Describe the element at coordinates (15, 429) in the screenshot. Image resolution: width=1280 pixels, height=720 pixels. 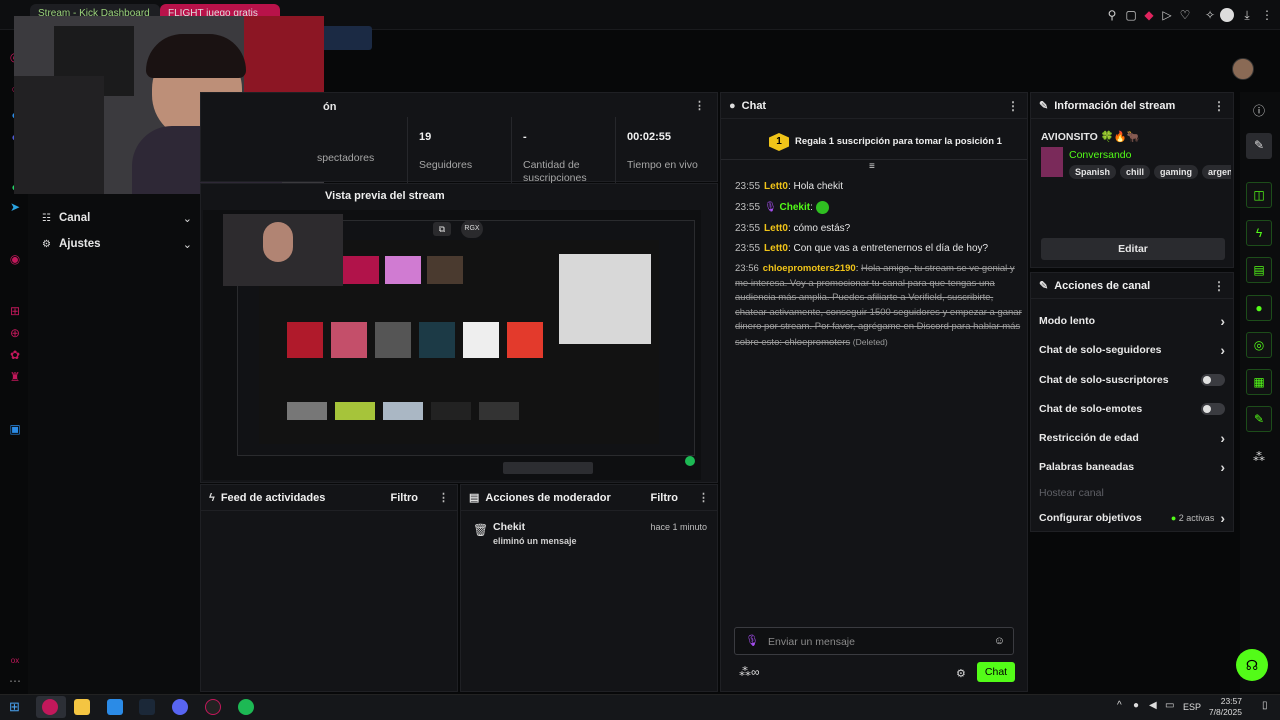
I see `app-icon: ▣` at that location.